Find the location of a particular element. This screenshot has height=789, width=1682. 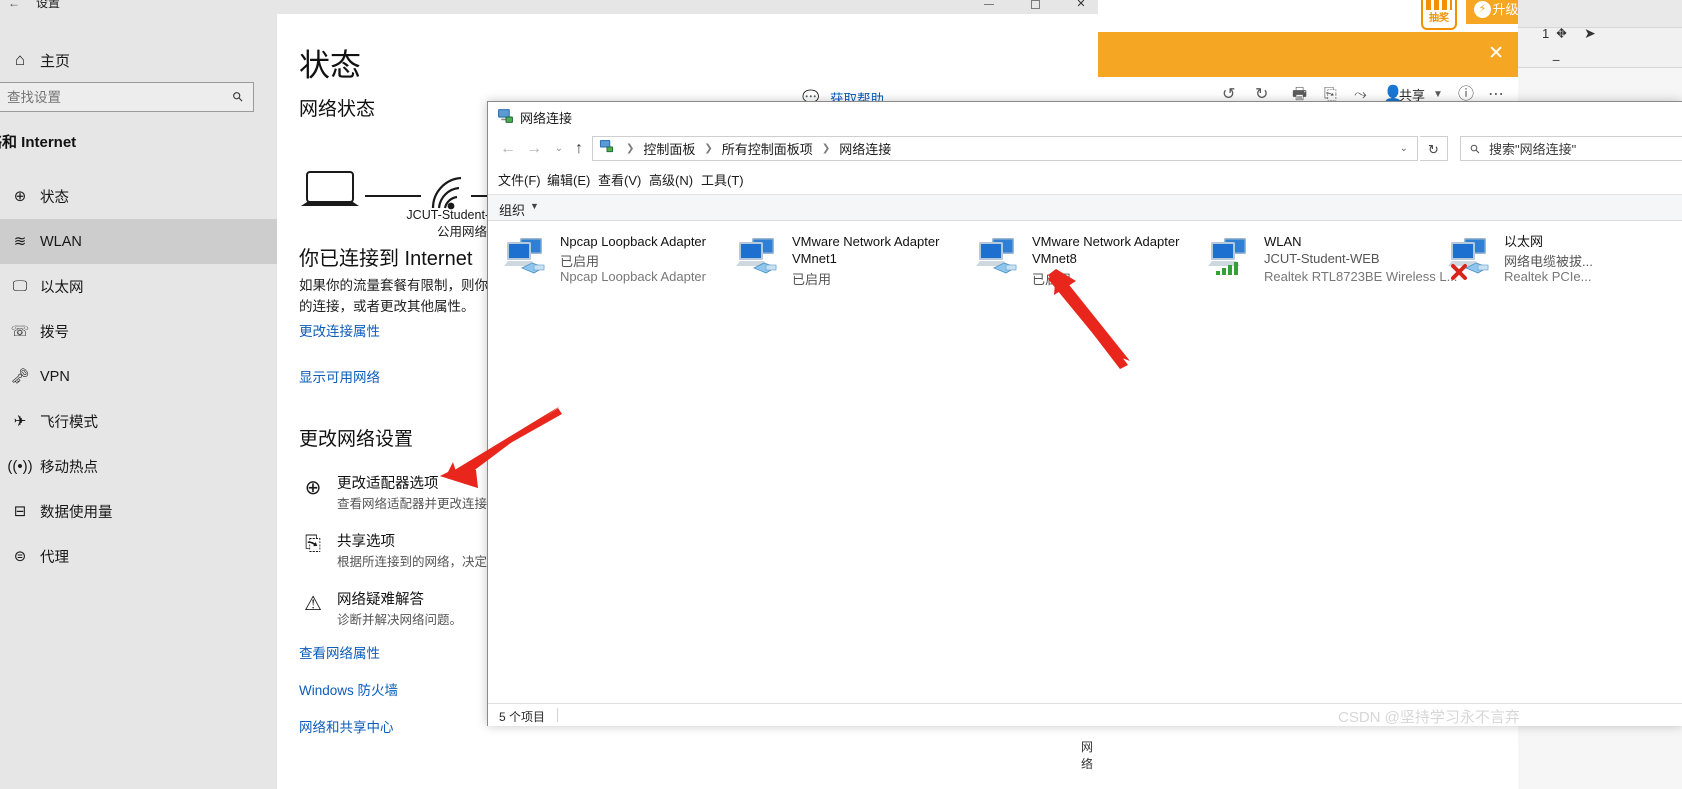

menu-view: 查看(V) is located at coordinates (619, 179).